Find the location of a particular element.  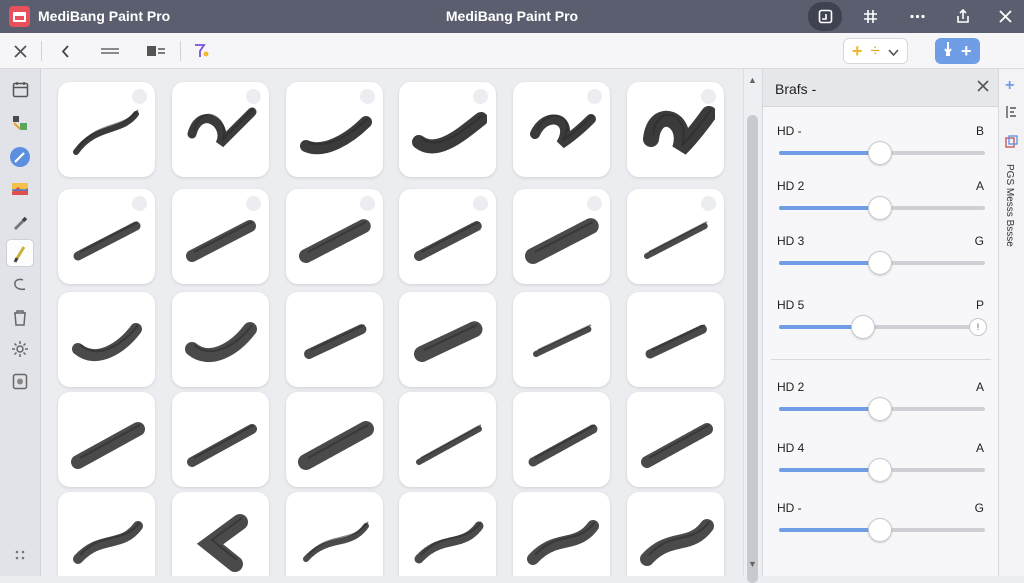

selection-icon is located at coordinates (20, 123).